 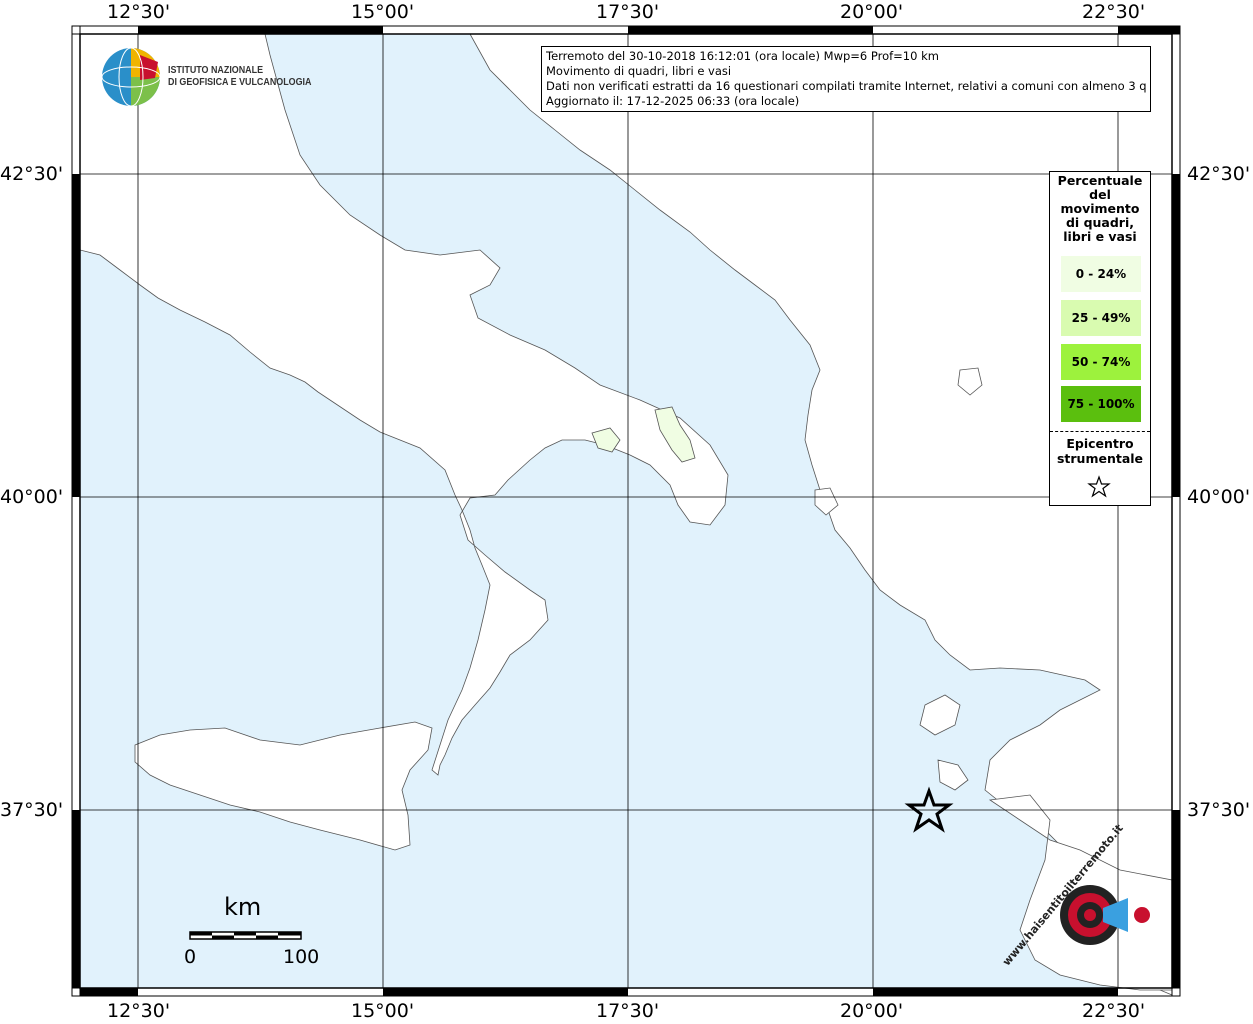 What do you see at coordinates (216, 70) in the screenshot?
I see `ingv-logo-line1: ISTITUTO NAZIONALE` at bounding box center [216, 70].